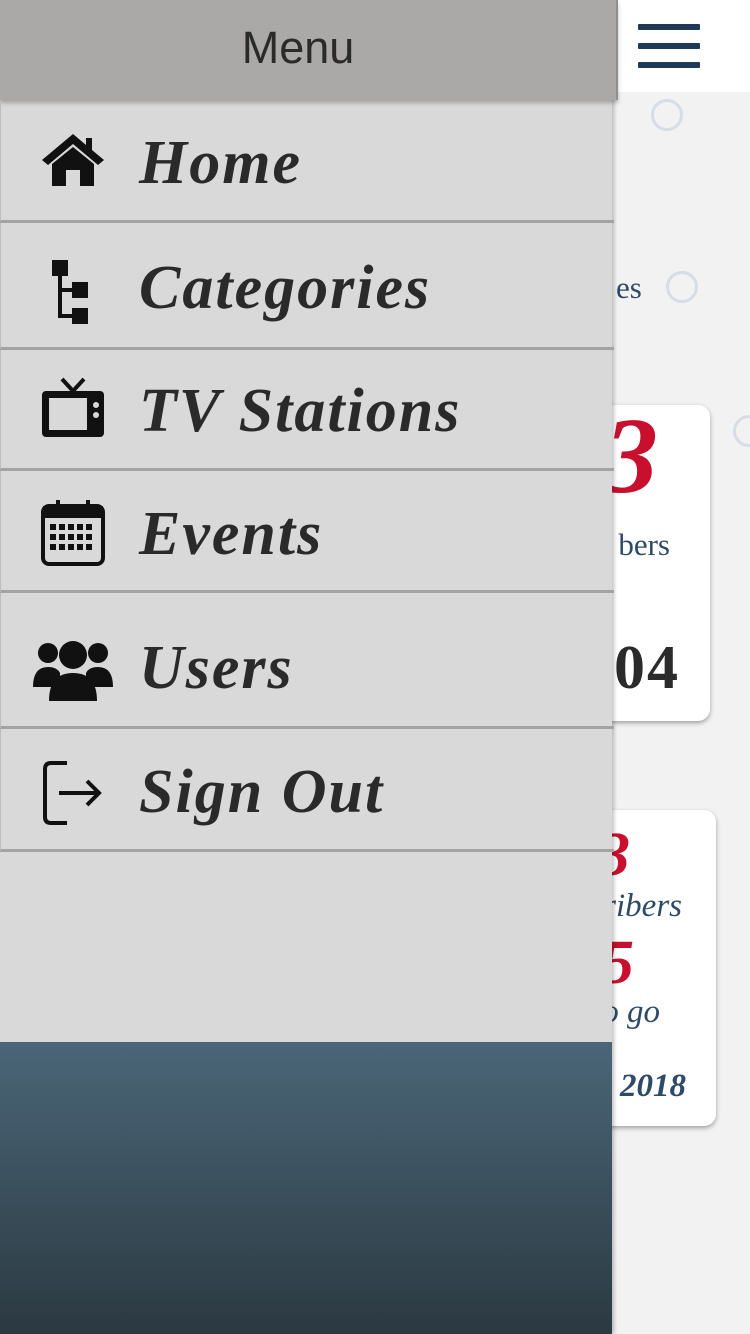 Image resolution: width=750 pixels, height=1334 pixels. Describe the element at coordinates (231, 534) in the screenshot. I see `menu-item-label: Events` at that location.